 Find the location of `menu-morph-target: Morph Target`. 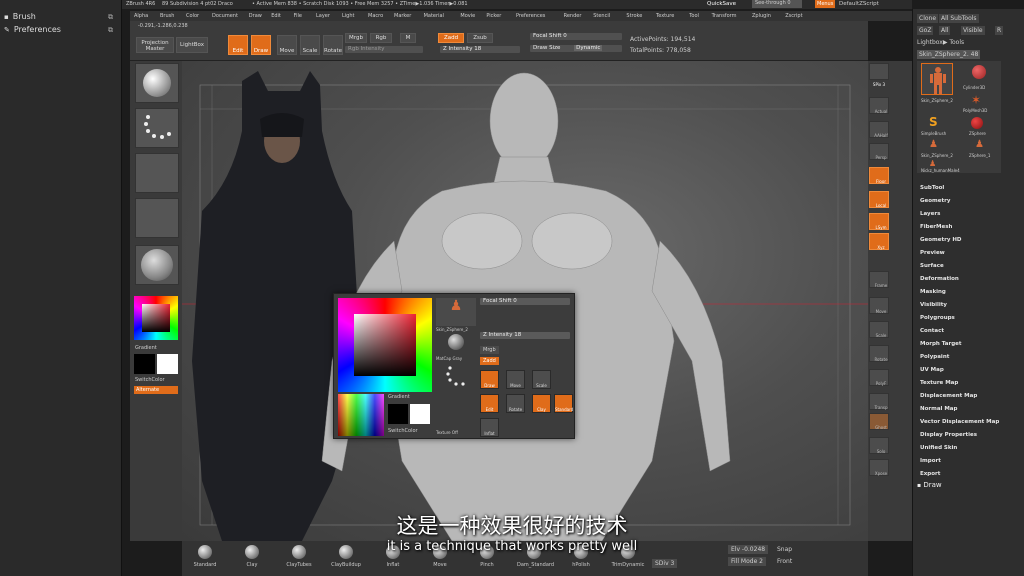

menu-morph-target: Morph Target is located at coordinates (941, 344).